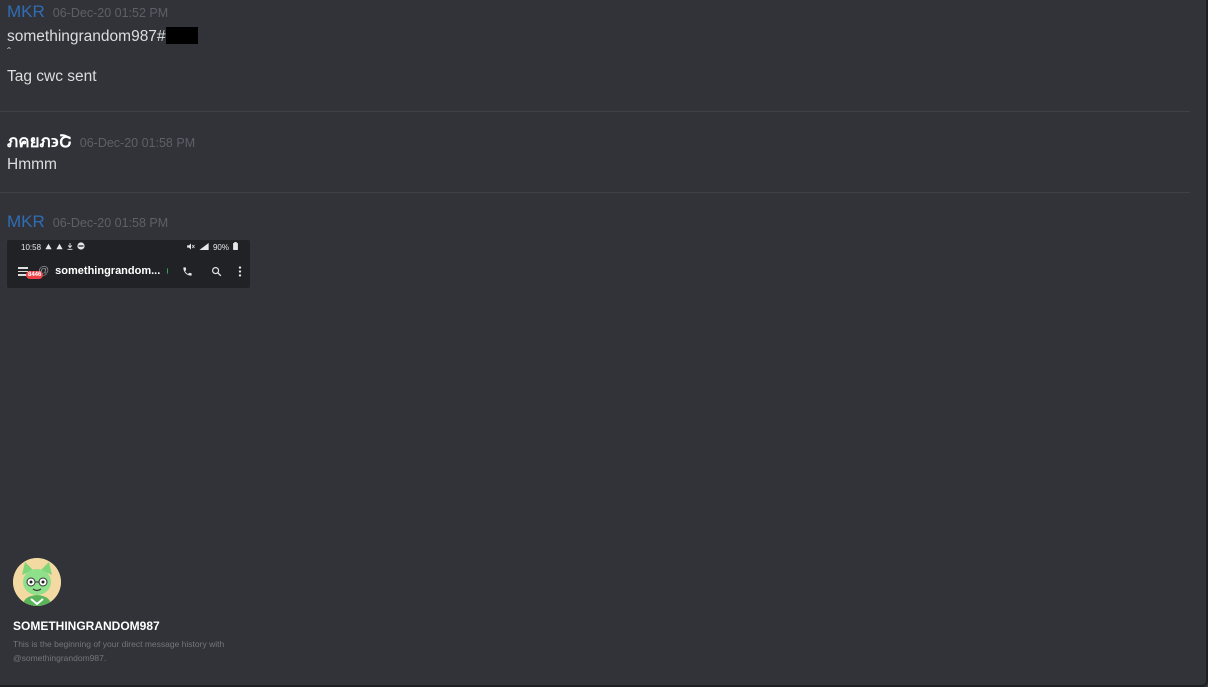 The height and width of the screenshot is (687, 1208). What do you see at coordinates (167, 271) in the screenshot?
I see `online-status-dot` at bounding box center [167, 271].